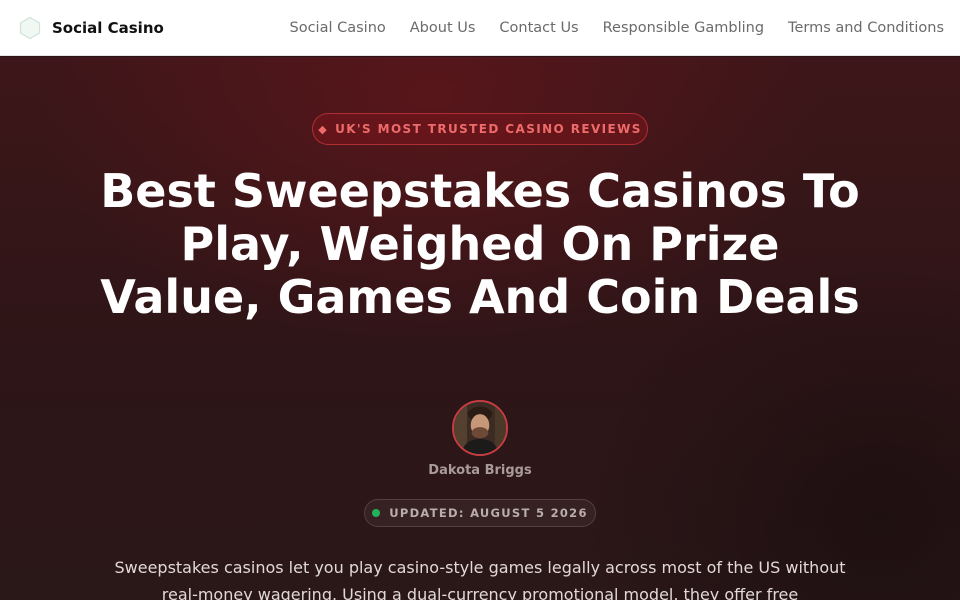 The height and width of the screenshot is (600, 960). I want to click on brand-link: Social Casino, so click(91, 28).